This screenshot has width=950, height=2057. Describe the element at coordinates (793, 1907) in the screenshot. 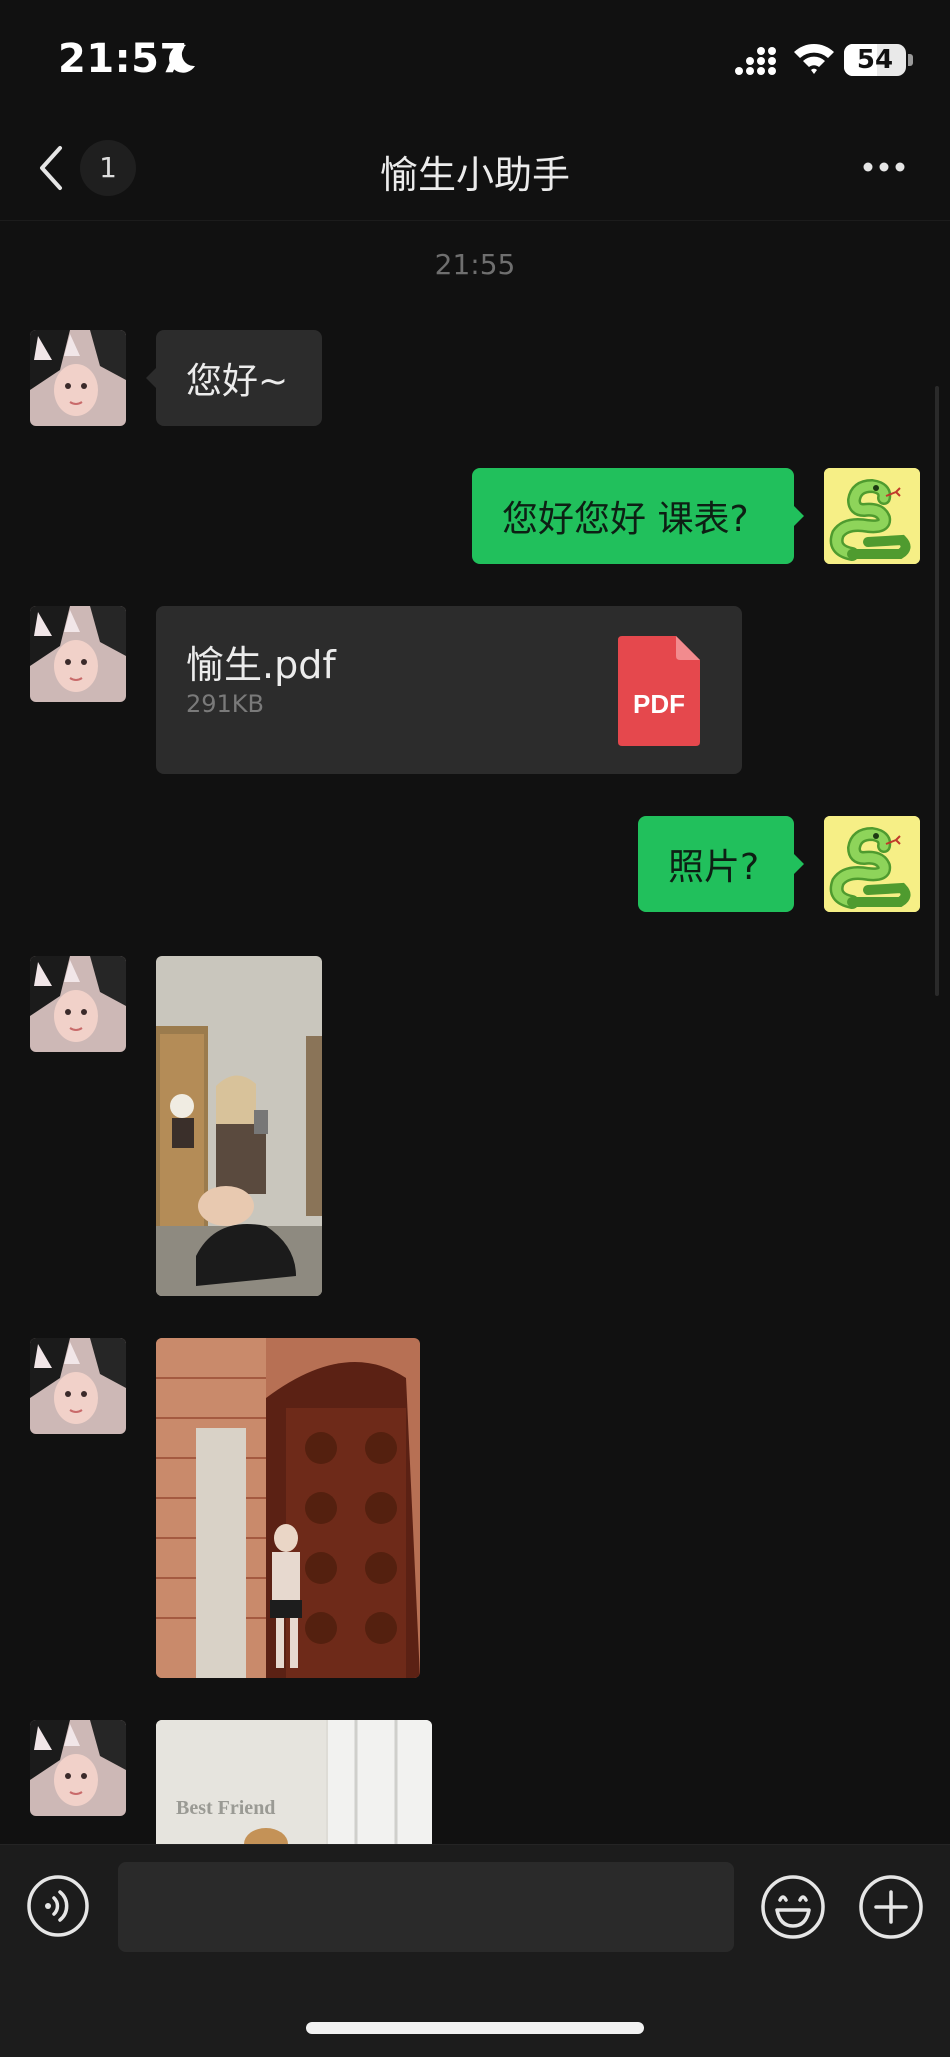

I see `emoji-icon` at that location.